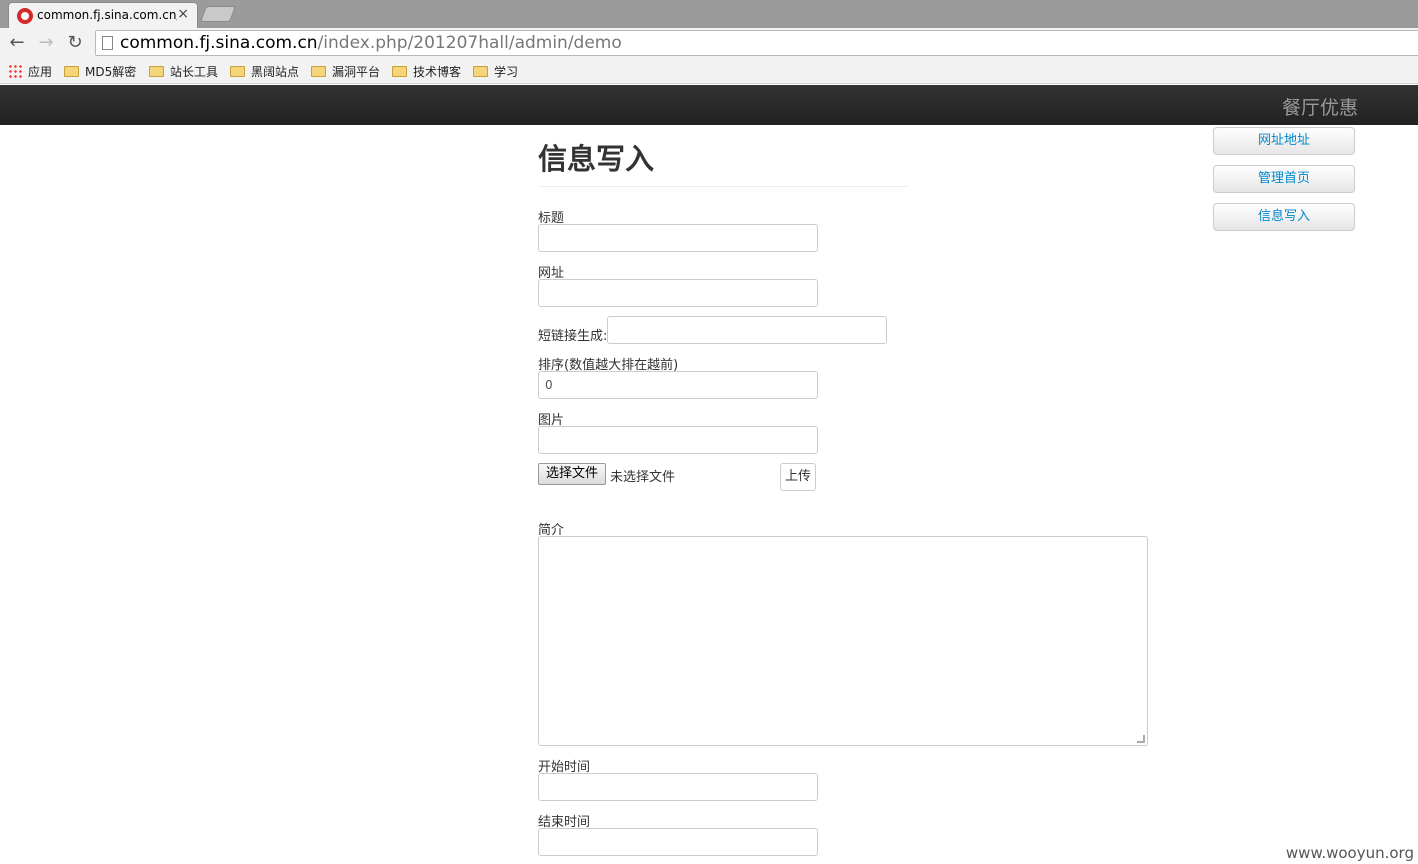 This screenshot has height=864, width=1418. What do you see at coordinates (798, 477) in the screenshot?
I see `upload-button: 上传` at bounding box center [798, 477].